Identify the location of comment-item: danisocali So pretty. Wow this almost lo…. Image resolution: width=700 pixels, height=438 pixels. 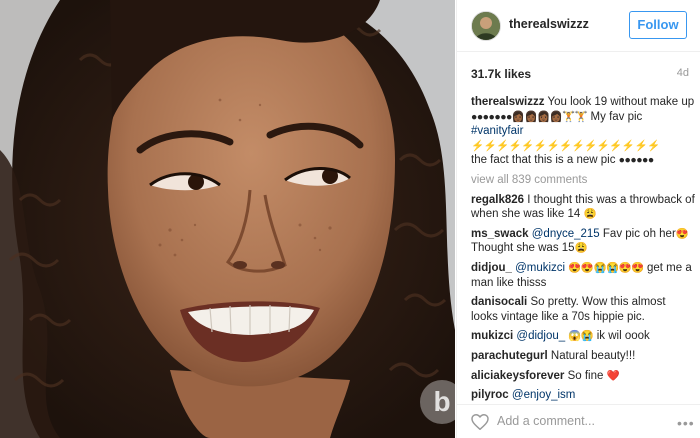
(583, 309).